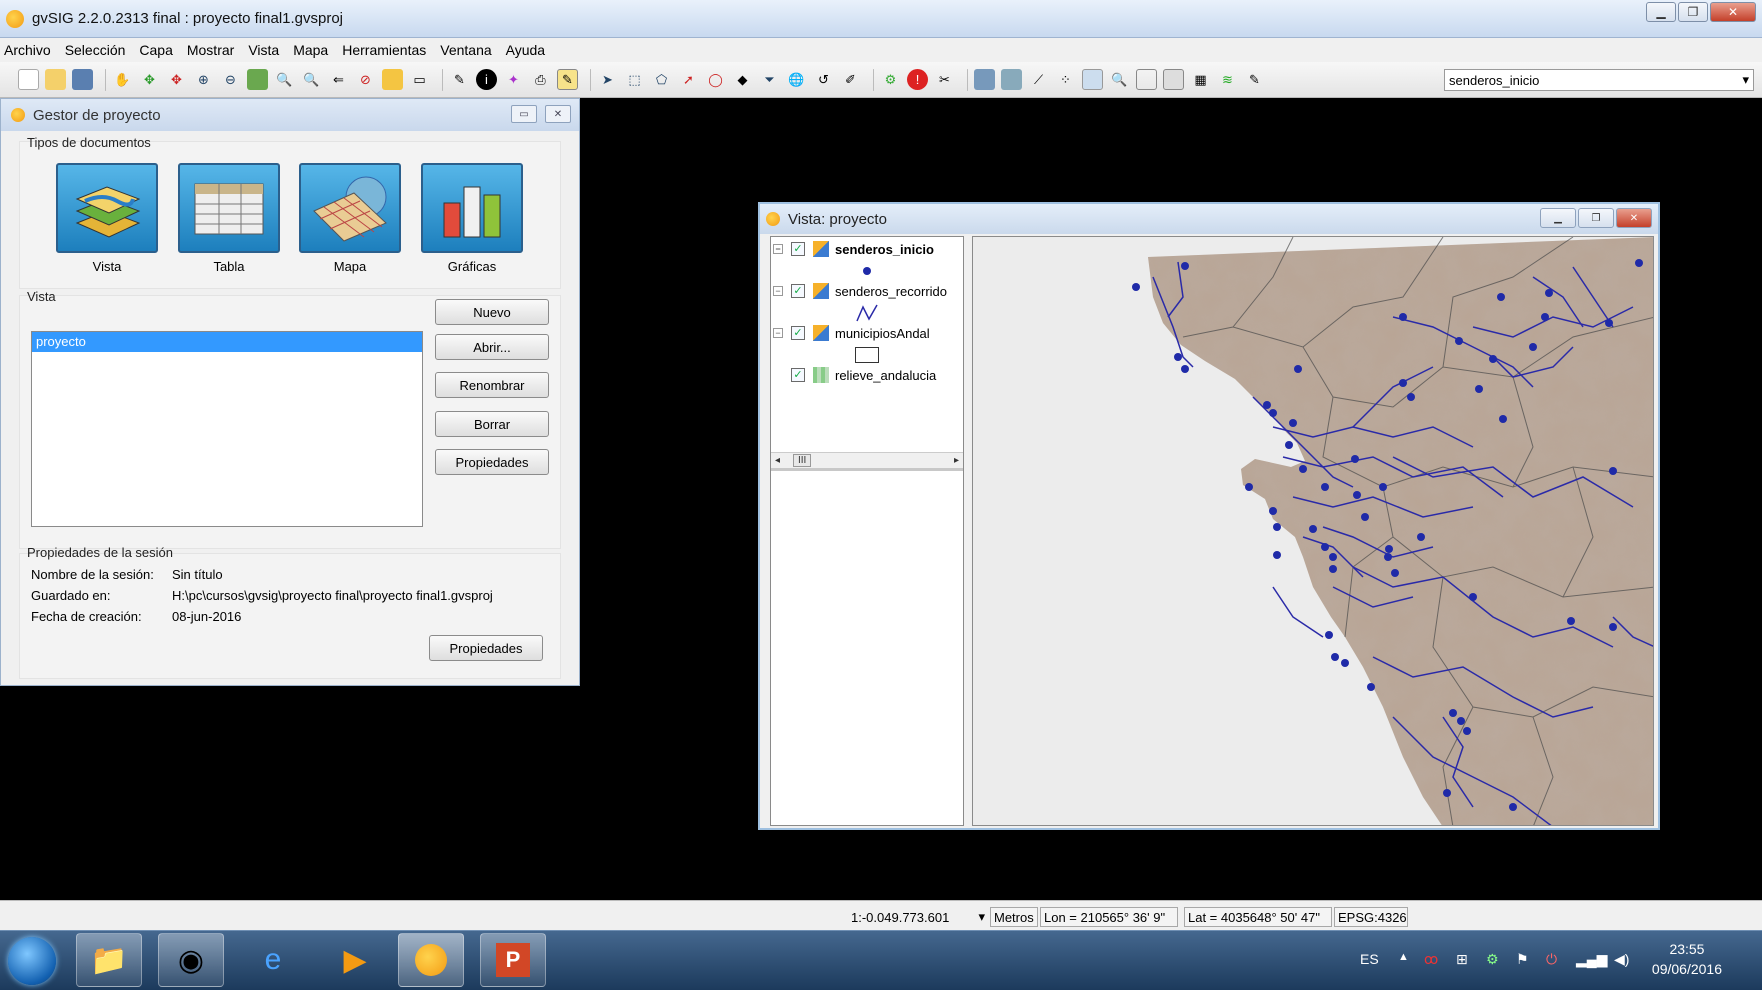 The width and height of the screenshot is (1762, 990). Describe the element at coordinates (227, 342) in the screenshot. I see `list-item: proyecto` at that location.